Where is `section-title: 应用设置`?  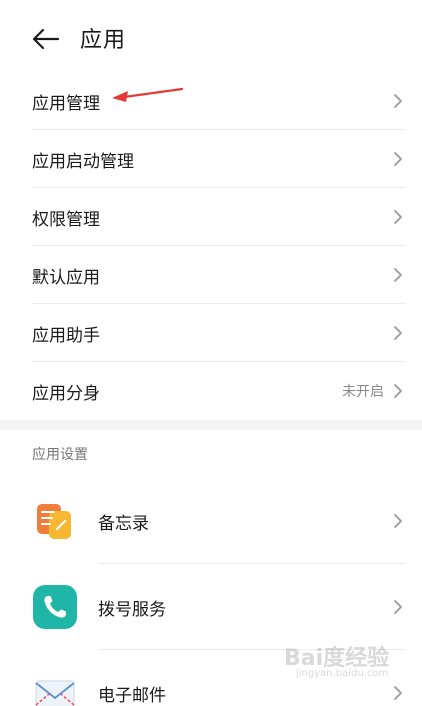 section-title: 应用设置 is located at coordinates (60, 455).